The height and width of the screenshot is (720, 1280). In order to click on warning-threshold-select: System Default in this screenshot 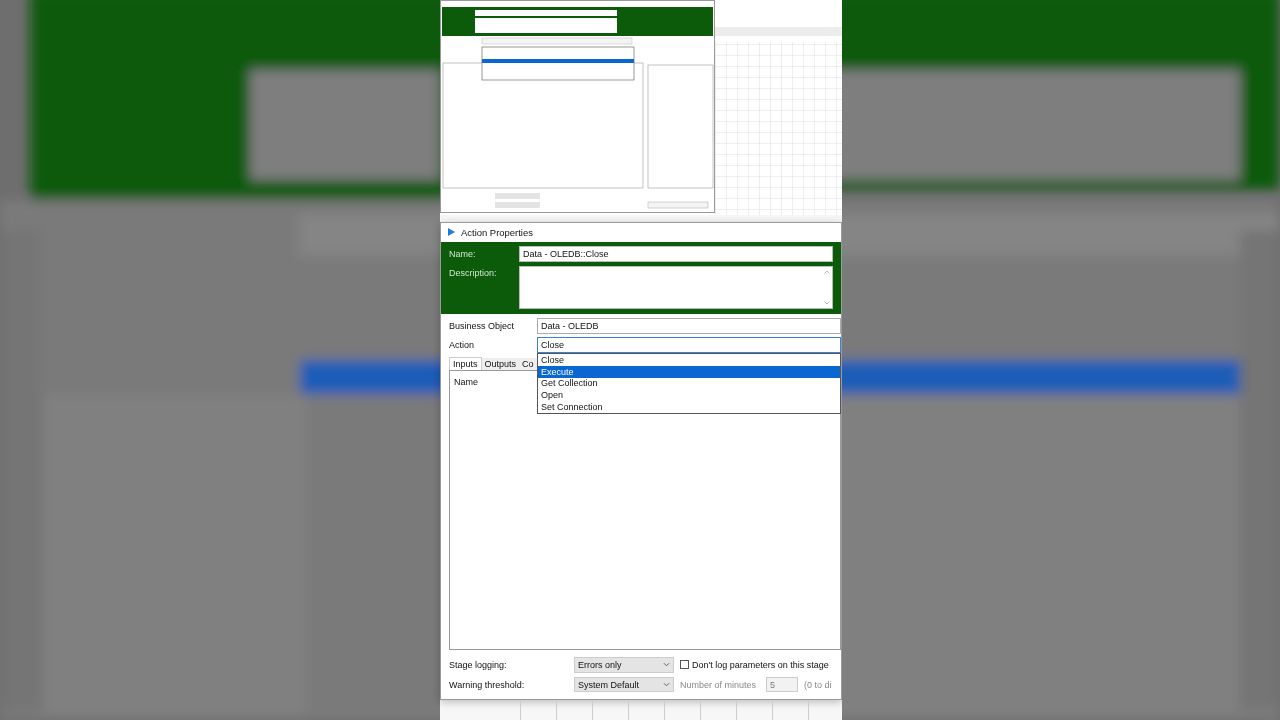, I will do `click(624, 684)`.